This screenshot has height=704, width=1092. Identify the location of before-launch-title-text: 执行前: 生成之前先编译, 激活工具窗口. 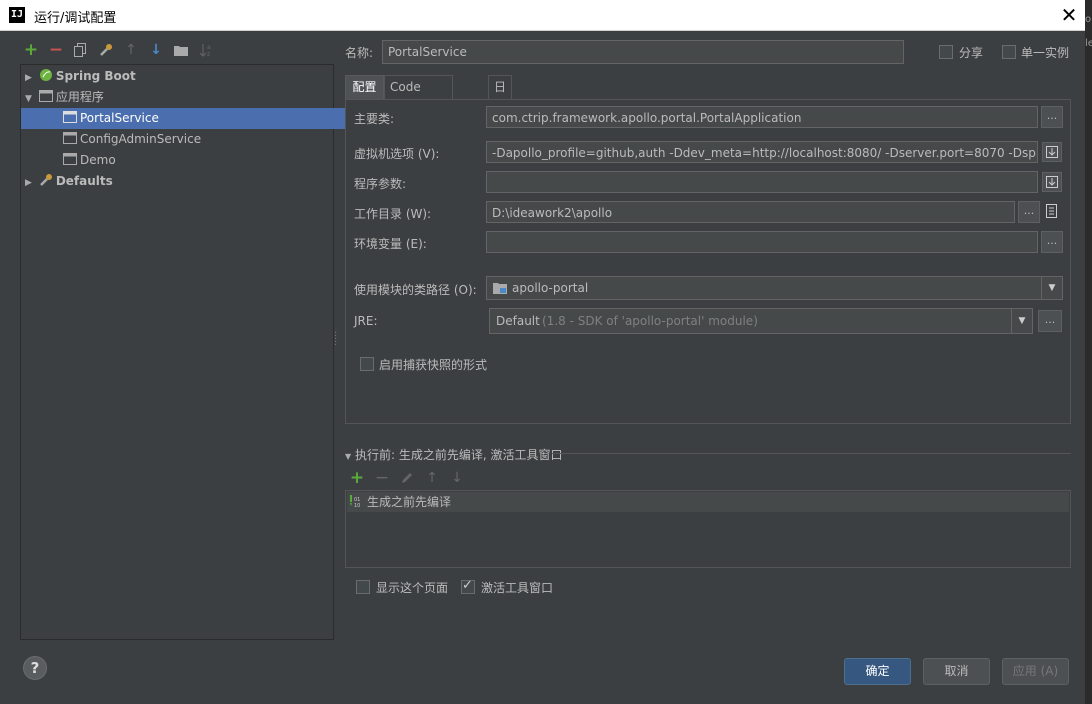
(458, 455).